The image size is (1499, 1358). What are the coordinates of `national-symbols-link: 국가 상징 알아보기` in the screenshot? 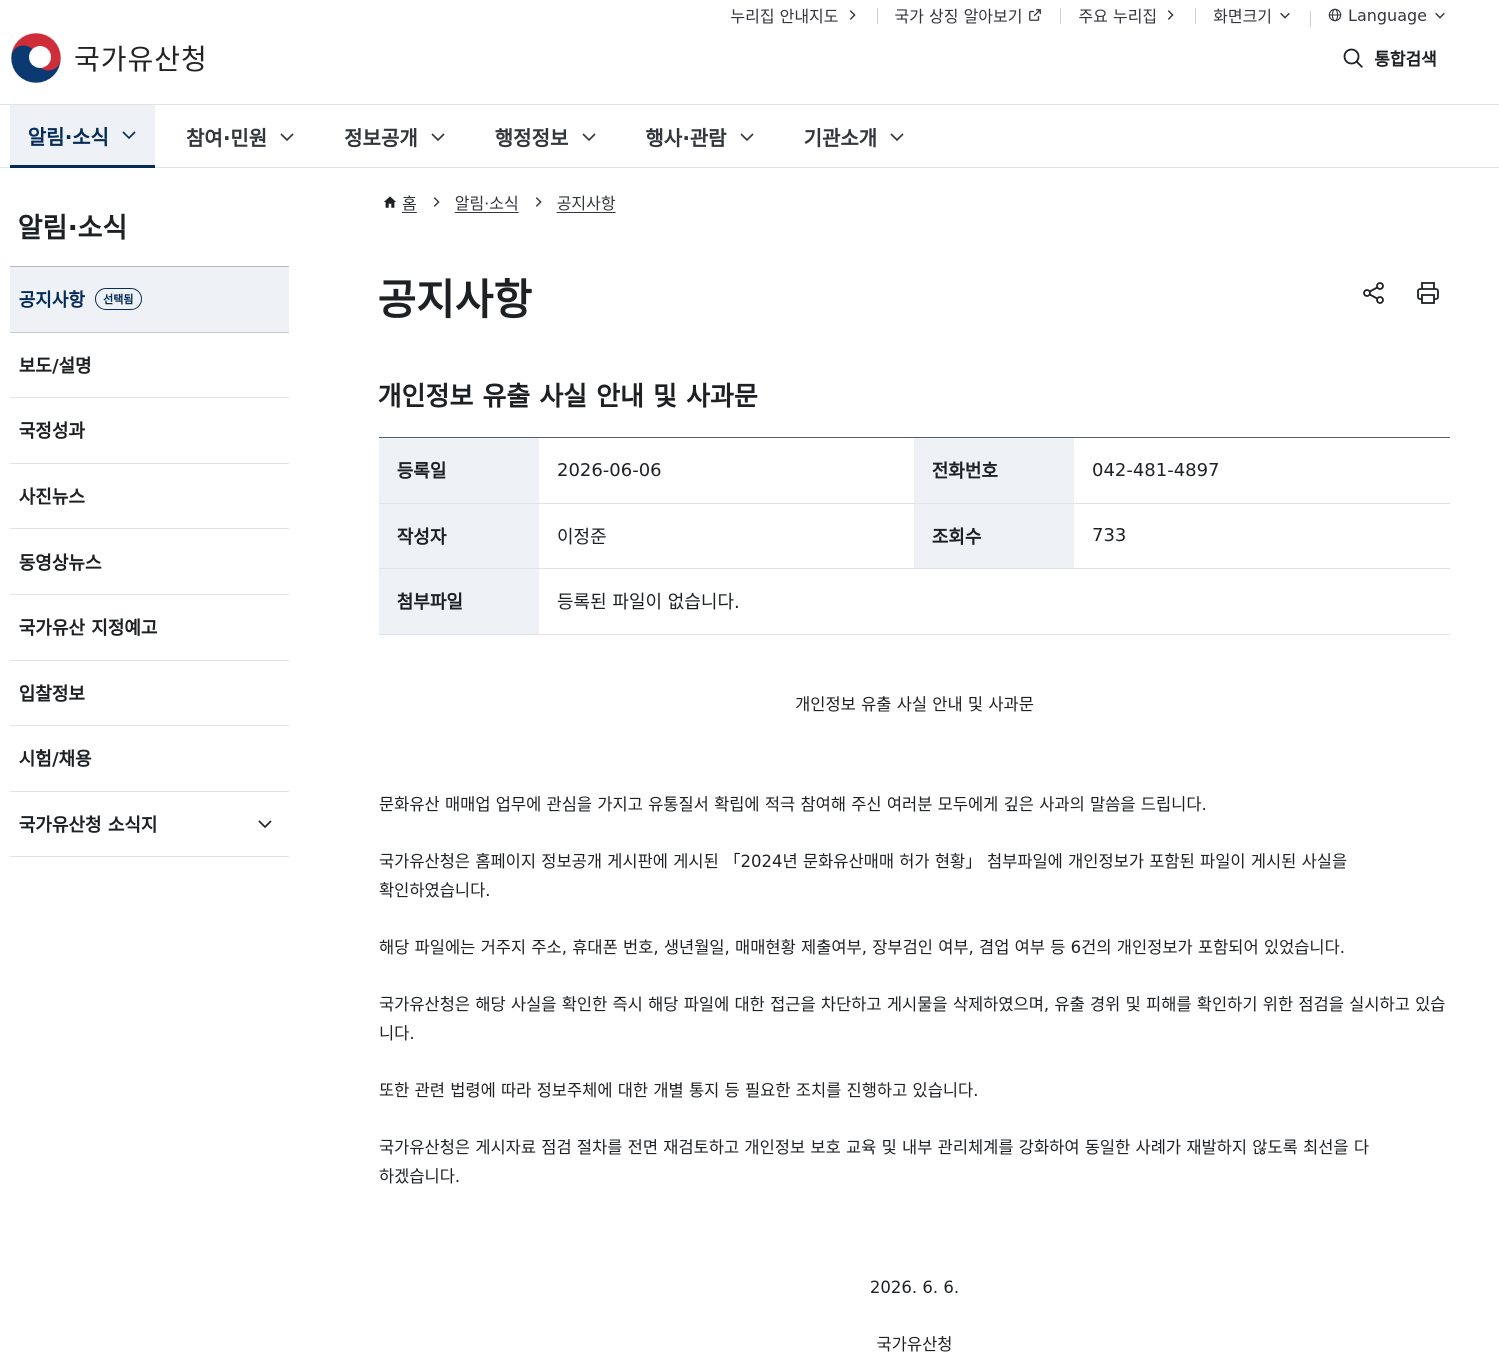 It's located at (968, 15).